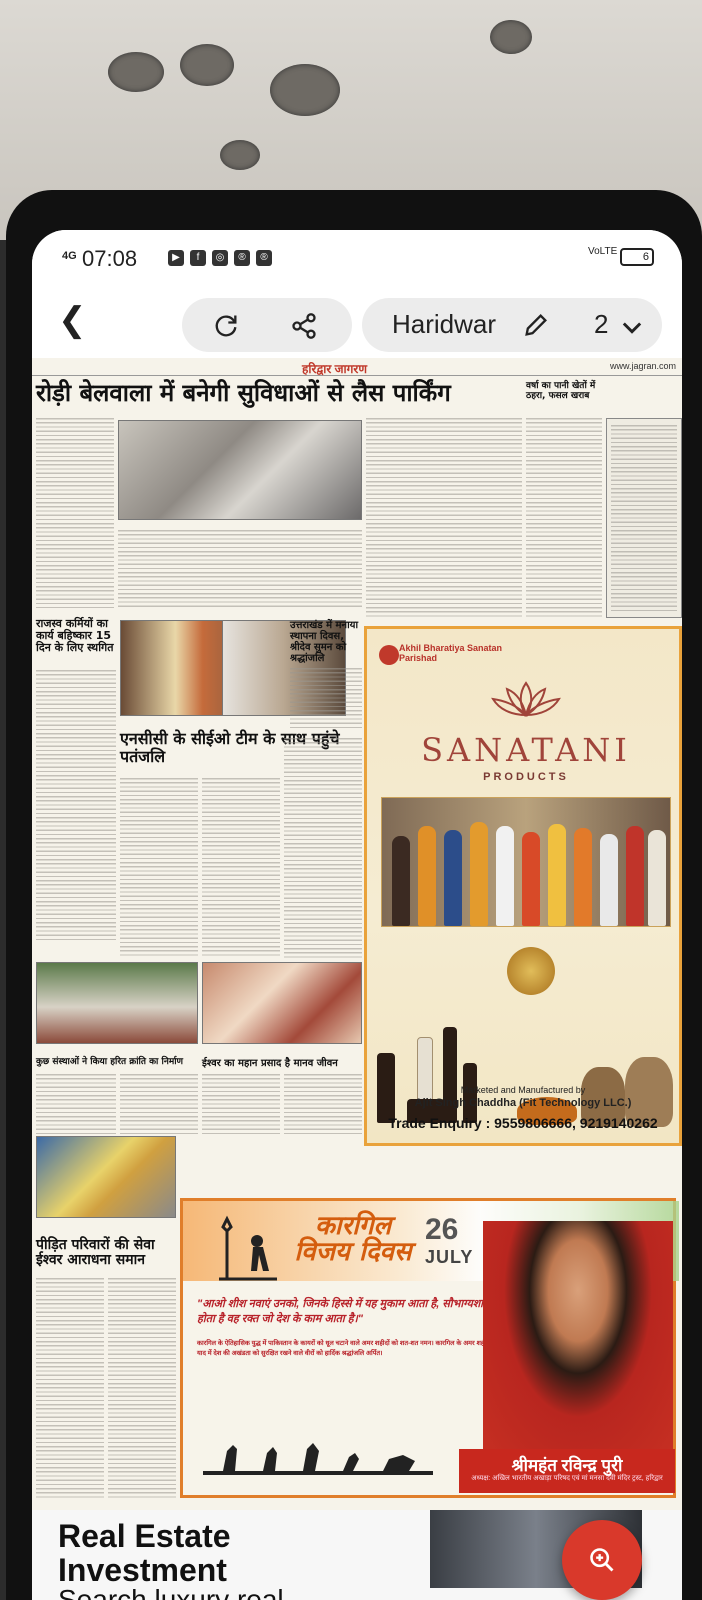 This screenshot has width=702, height=1600. Describe the element at coordinates (523, 1090) in the screenshot. I see `ad-marketed-by: Marketed and Manufactured by` at that location.